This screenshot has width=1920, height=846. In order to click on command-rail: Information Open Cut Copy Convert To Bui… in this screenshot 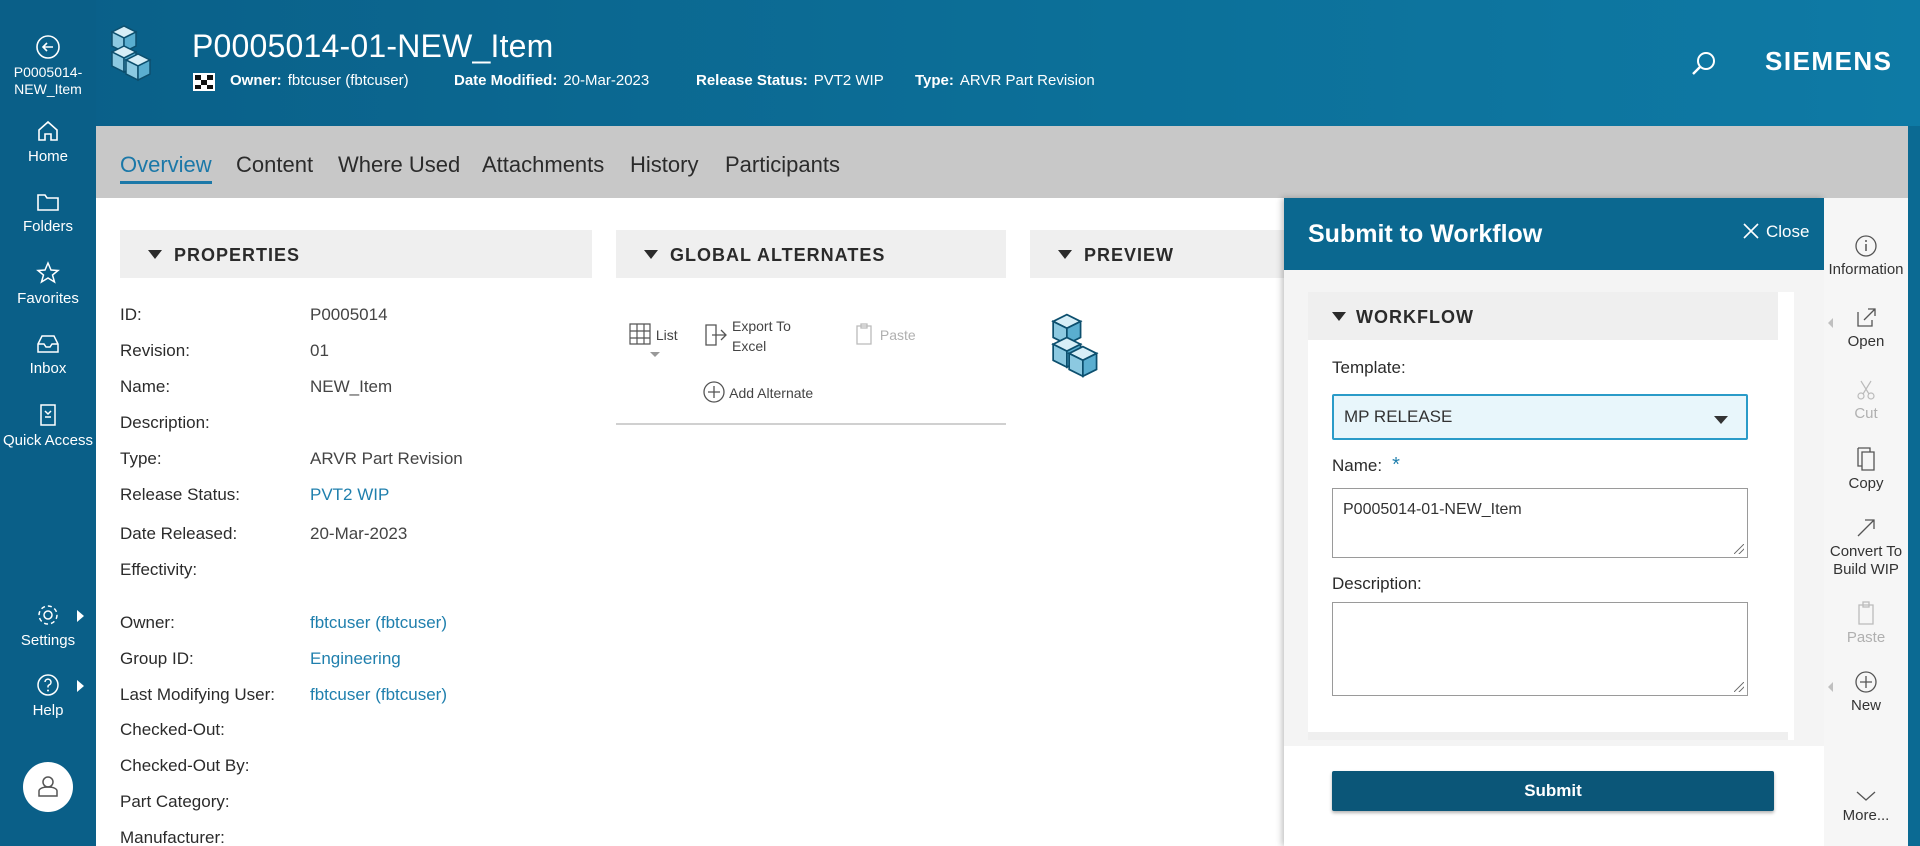, I will do `click(1866, 522)`.